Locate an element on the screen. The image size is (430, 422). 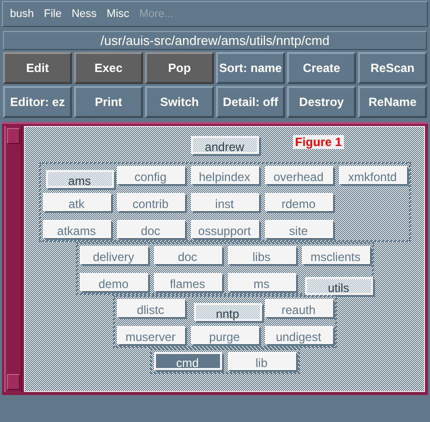
command-button: Destroy is located at coordinates (321, 102).